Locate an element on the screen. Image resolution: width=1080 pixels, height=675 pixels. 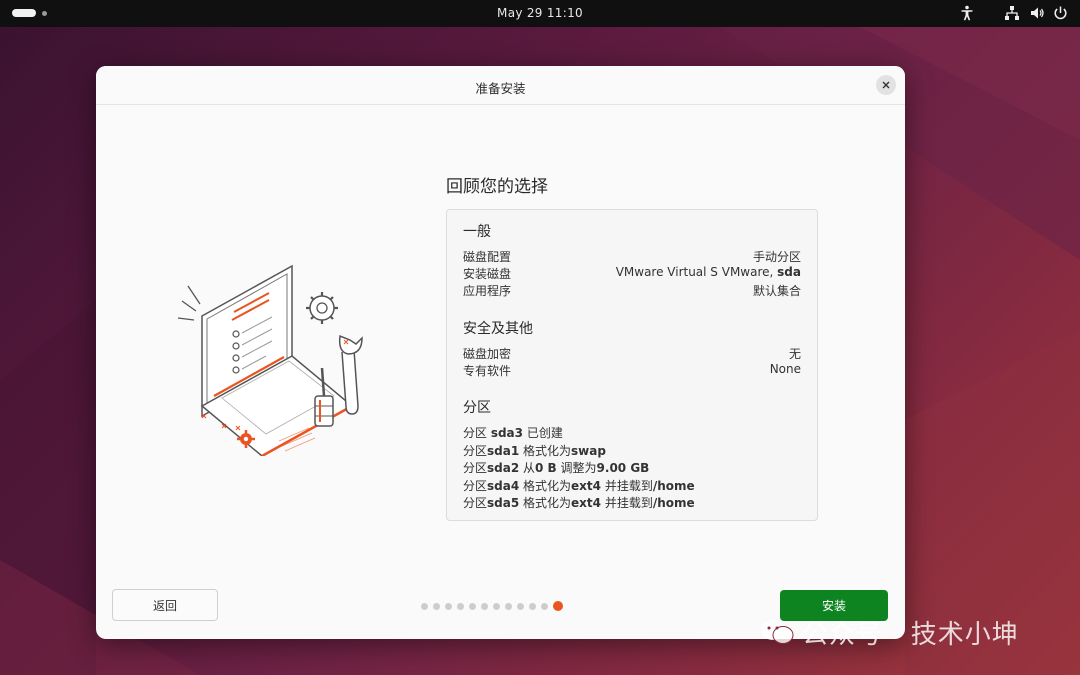
partition-line: 分区 sda3 已创建 is located at coordinates (513, 433).